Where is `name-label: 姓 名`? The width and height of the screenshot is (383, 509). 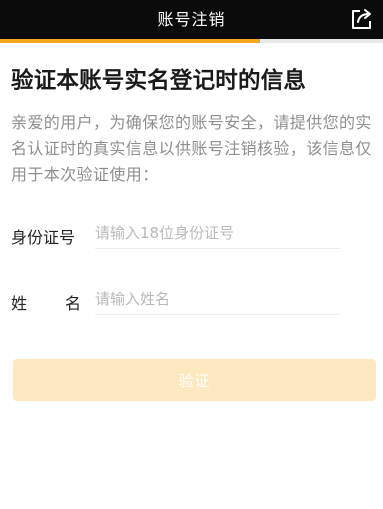 name-label: 姓 名 is located at coordinates (46, 302).